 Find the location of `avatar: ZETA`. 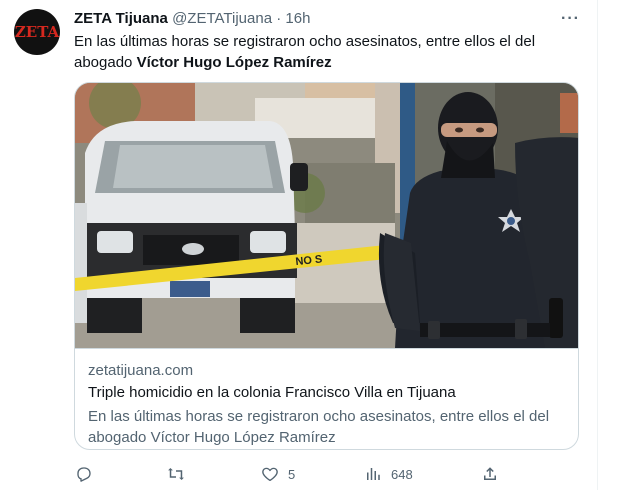

avatar: ZETA is located at coordinates (37, 32).